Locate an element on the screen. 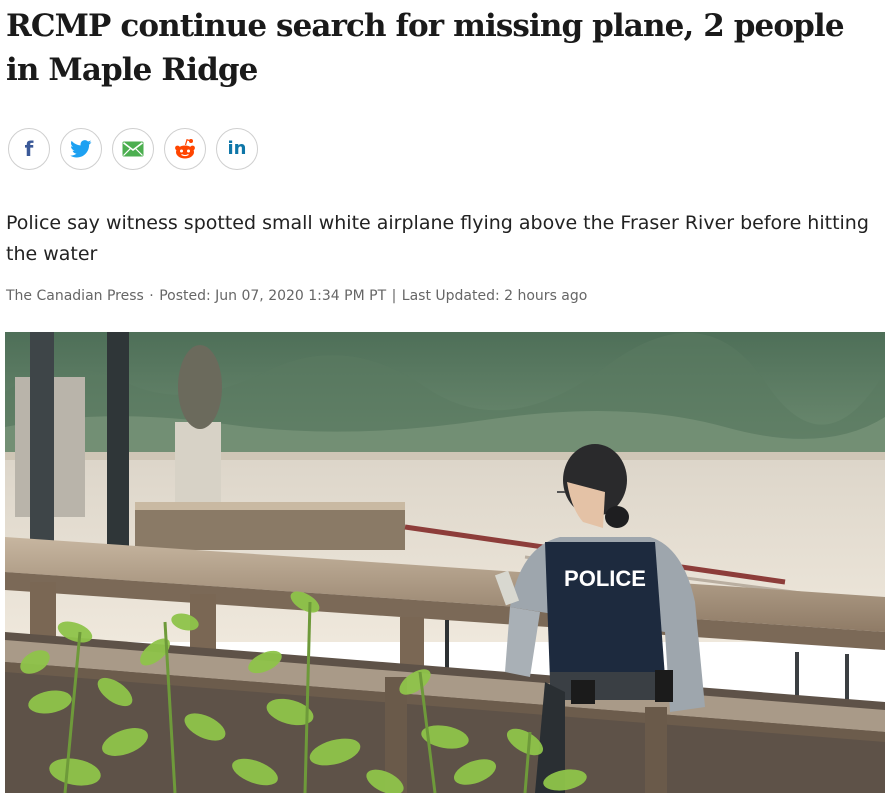  linkedin-icon: in is located at coordinates (237, 148).